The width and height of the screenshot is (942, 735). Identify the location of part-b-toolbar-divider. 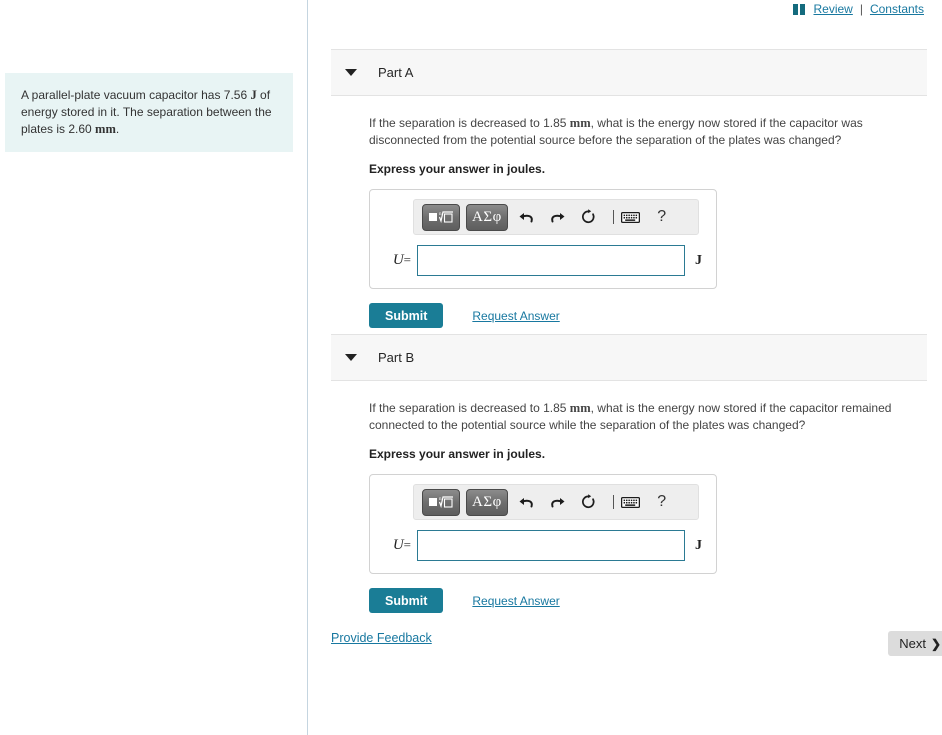
(613, 502).